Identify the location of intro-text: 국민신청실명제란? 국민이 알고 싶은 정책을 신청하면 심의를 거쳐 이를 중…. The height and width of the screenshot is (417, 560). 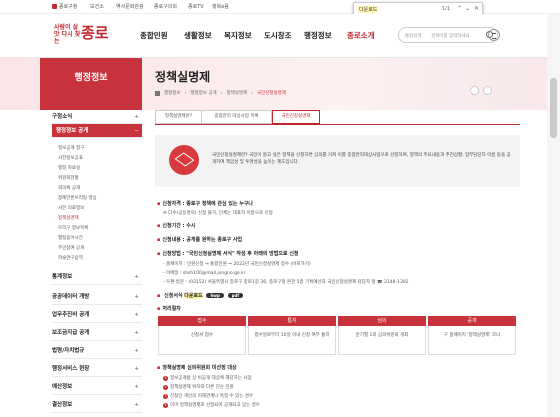
(361, 159).